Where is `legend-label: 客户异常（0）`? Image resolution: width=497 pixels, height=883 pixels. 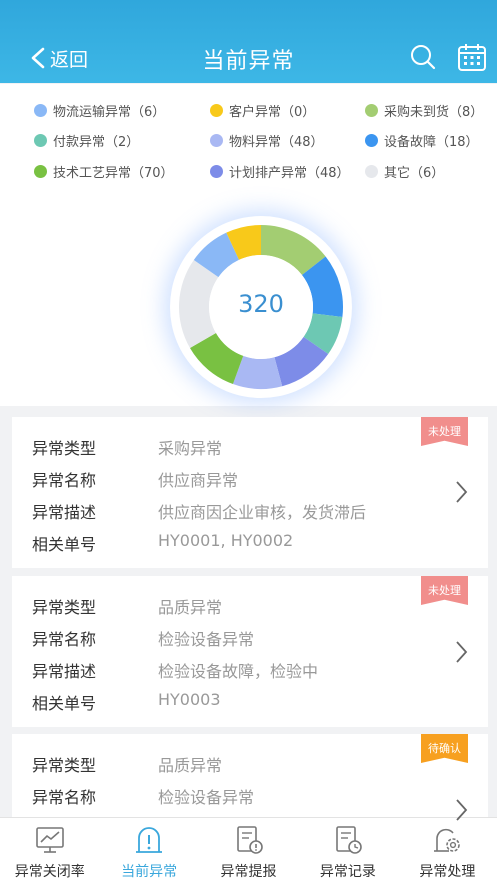 legend-label: 客户异常（0） is located at coordinates (272, 112).